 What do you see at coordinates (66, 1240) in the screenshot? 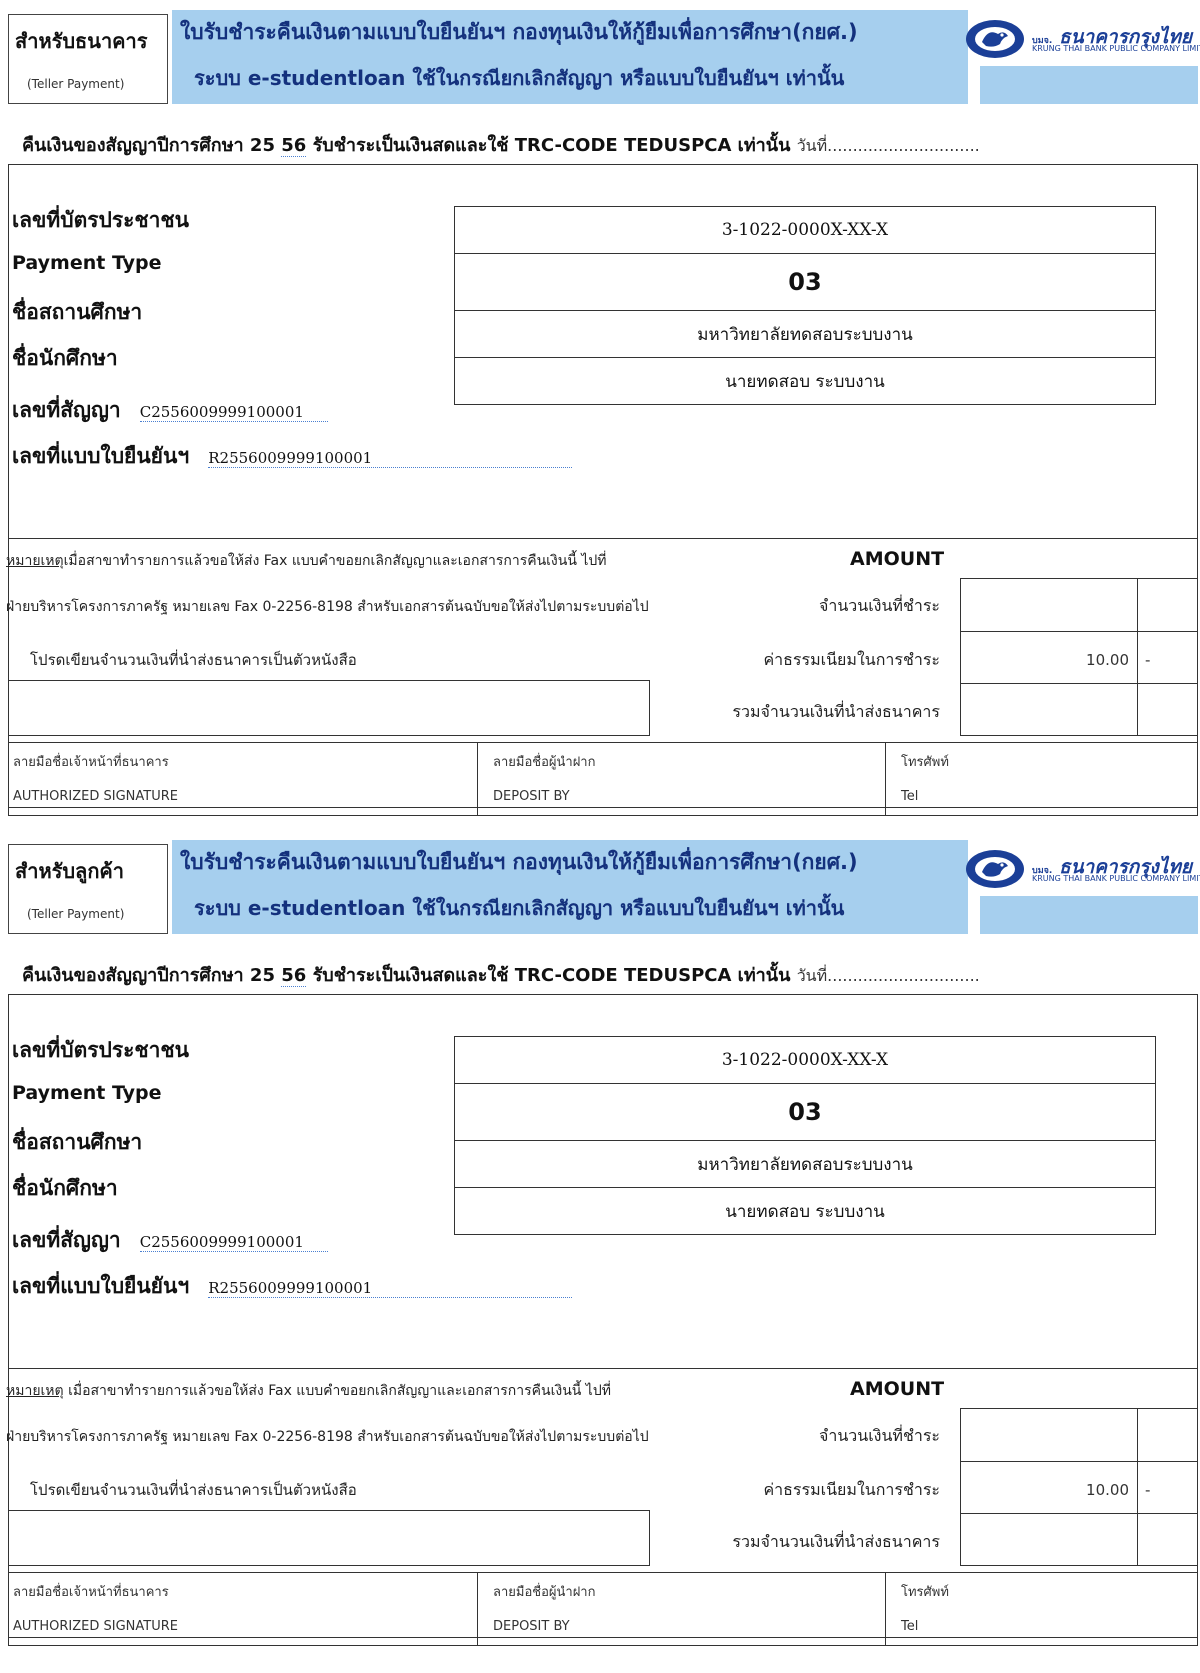
I see `contract-number-label: เลขที่สัญญา` at bounding box center [66, 1240].